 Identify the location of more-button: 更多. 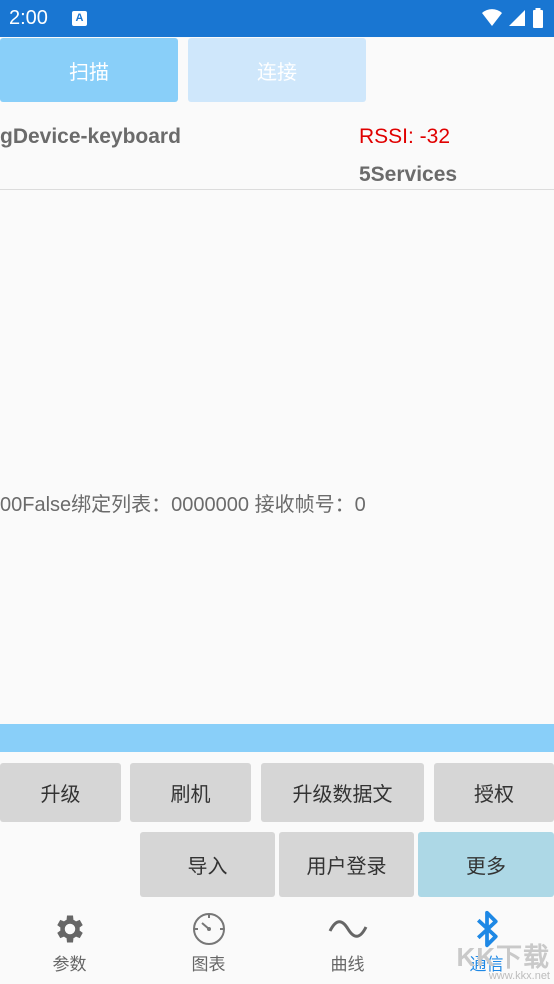
(486, 864).